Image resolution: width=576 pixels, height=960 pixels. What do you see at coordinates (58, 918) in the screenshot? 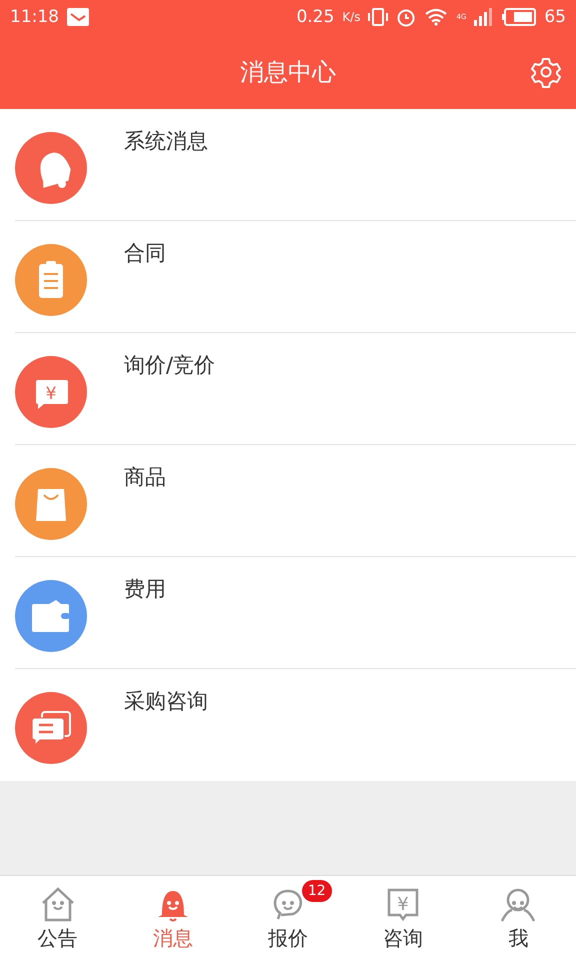
I see `nav-tab: 公告` at bounding box center [58, 918].